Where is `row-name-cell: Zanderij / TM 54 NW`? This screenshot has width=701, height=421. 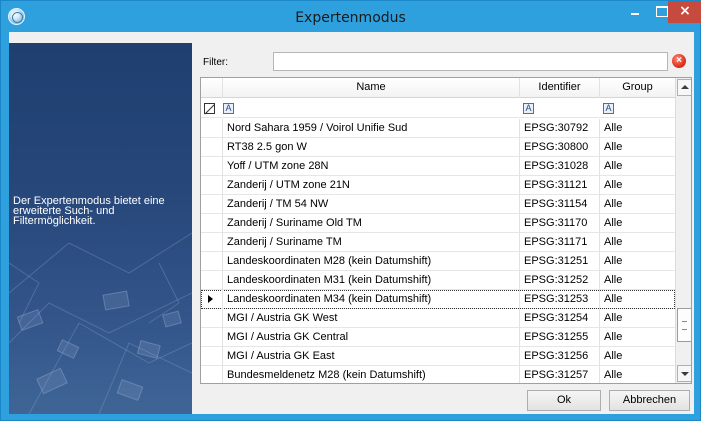 row-name-cell: Zanderij / TM 54 NW is located at coordinates (370, 204).